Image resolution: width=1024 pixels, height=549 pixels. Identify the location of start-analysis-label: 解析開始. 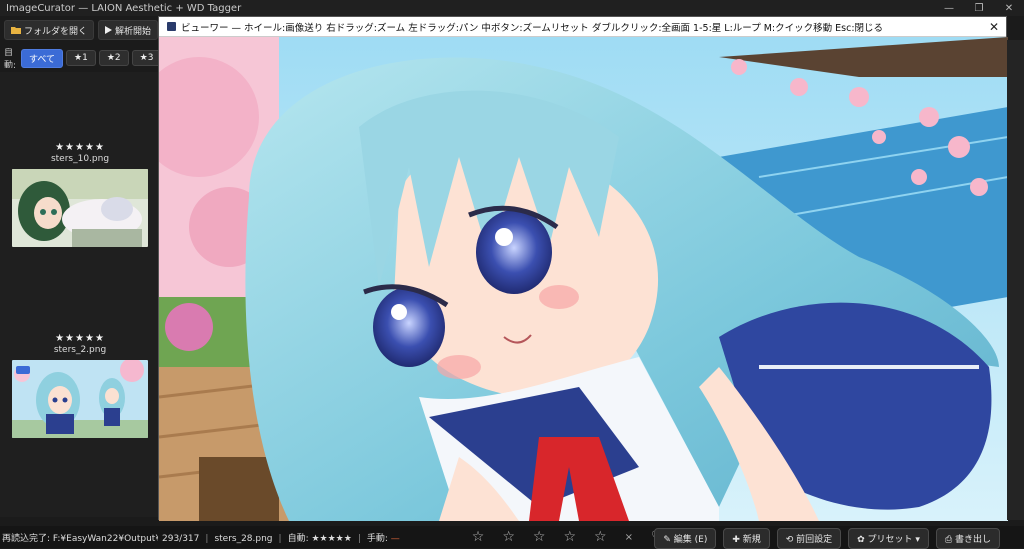
(133, 31).